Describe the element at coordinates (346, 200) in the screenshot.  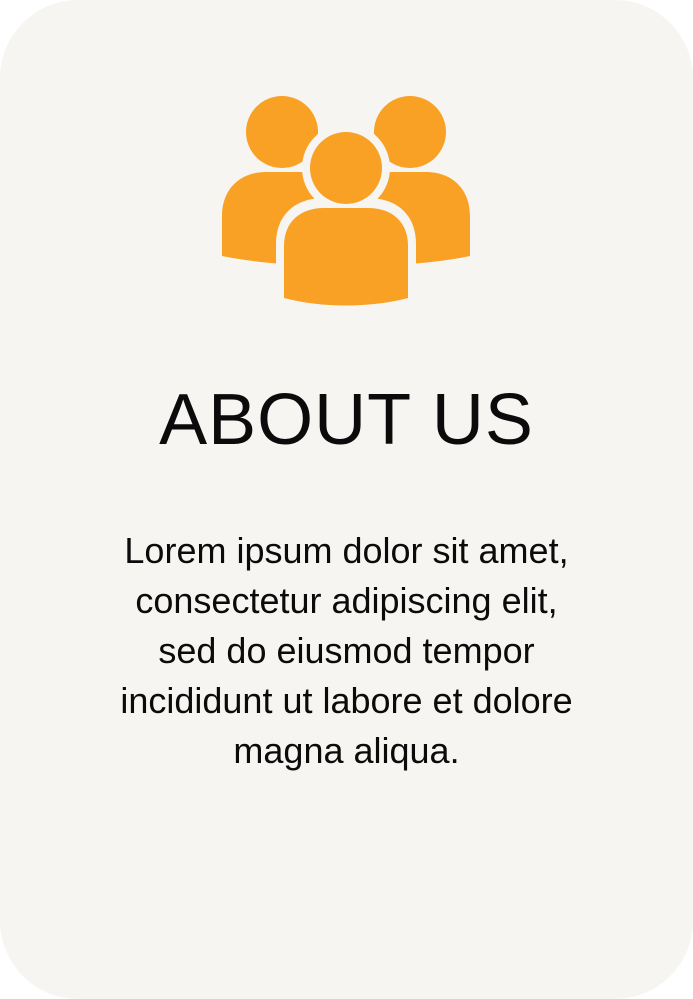
I see `group-of-people-icon` at that location.